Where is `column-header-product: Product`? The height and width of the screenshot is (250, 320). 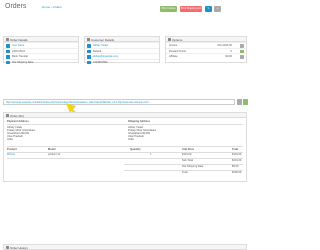 column-header-product: Product is located at coordinates (12, 149).